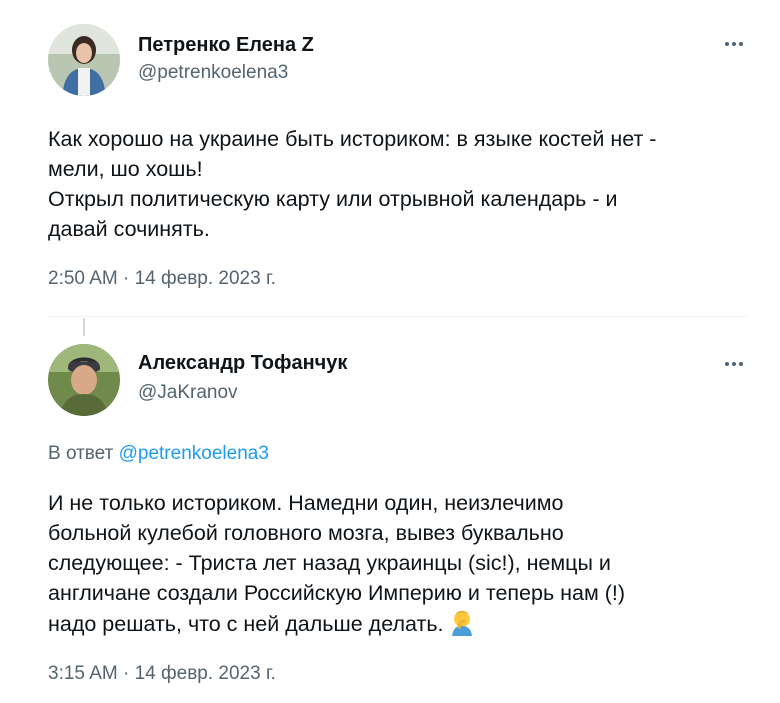 This screenshot has width=780, height=703. What do you see at coordinates (162, 279) in the screenshot?
I see `tweet-timestamp: 2:50 AM · 14 февр. 2023 г.` at bounding box center [162, 279].